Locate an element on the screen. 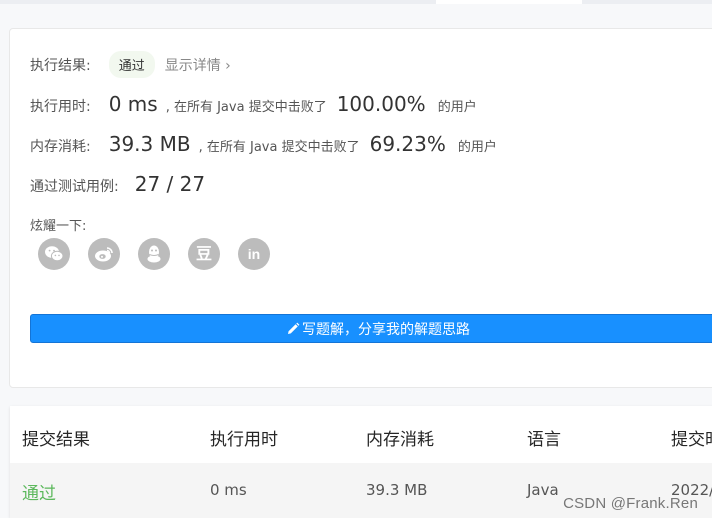  douban-glyph: 豆 is located at coordinates (203, 253).